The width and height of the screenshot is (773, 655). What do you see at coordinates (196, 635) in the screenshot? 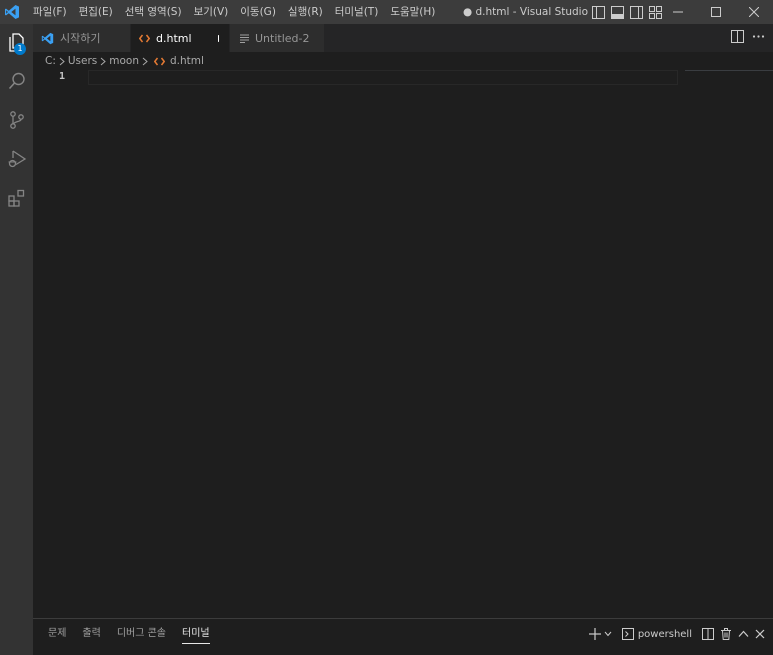
I see `tab-terminal: 터미널` at bounding box center [196, 635].